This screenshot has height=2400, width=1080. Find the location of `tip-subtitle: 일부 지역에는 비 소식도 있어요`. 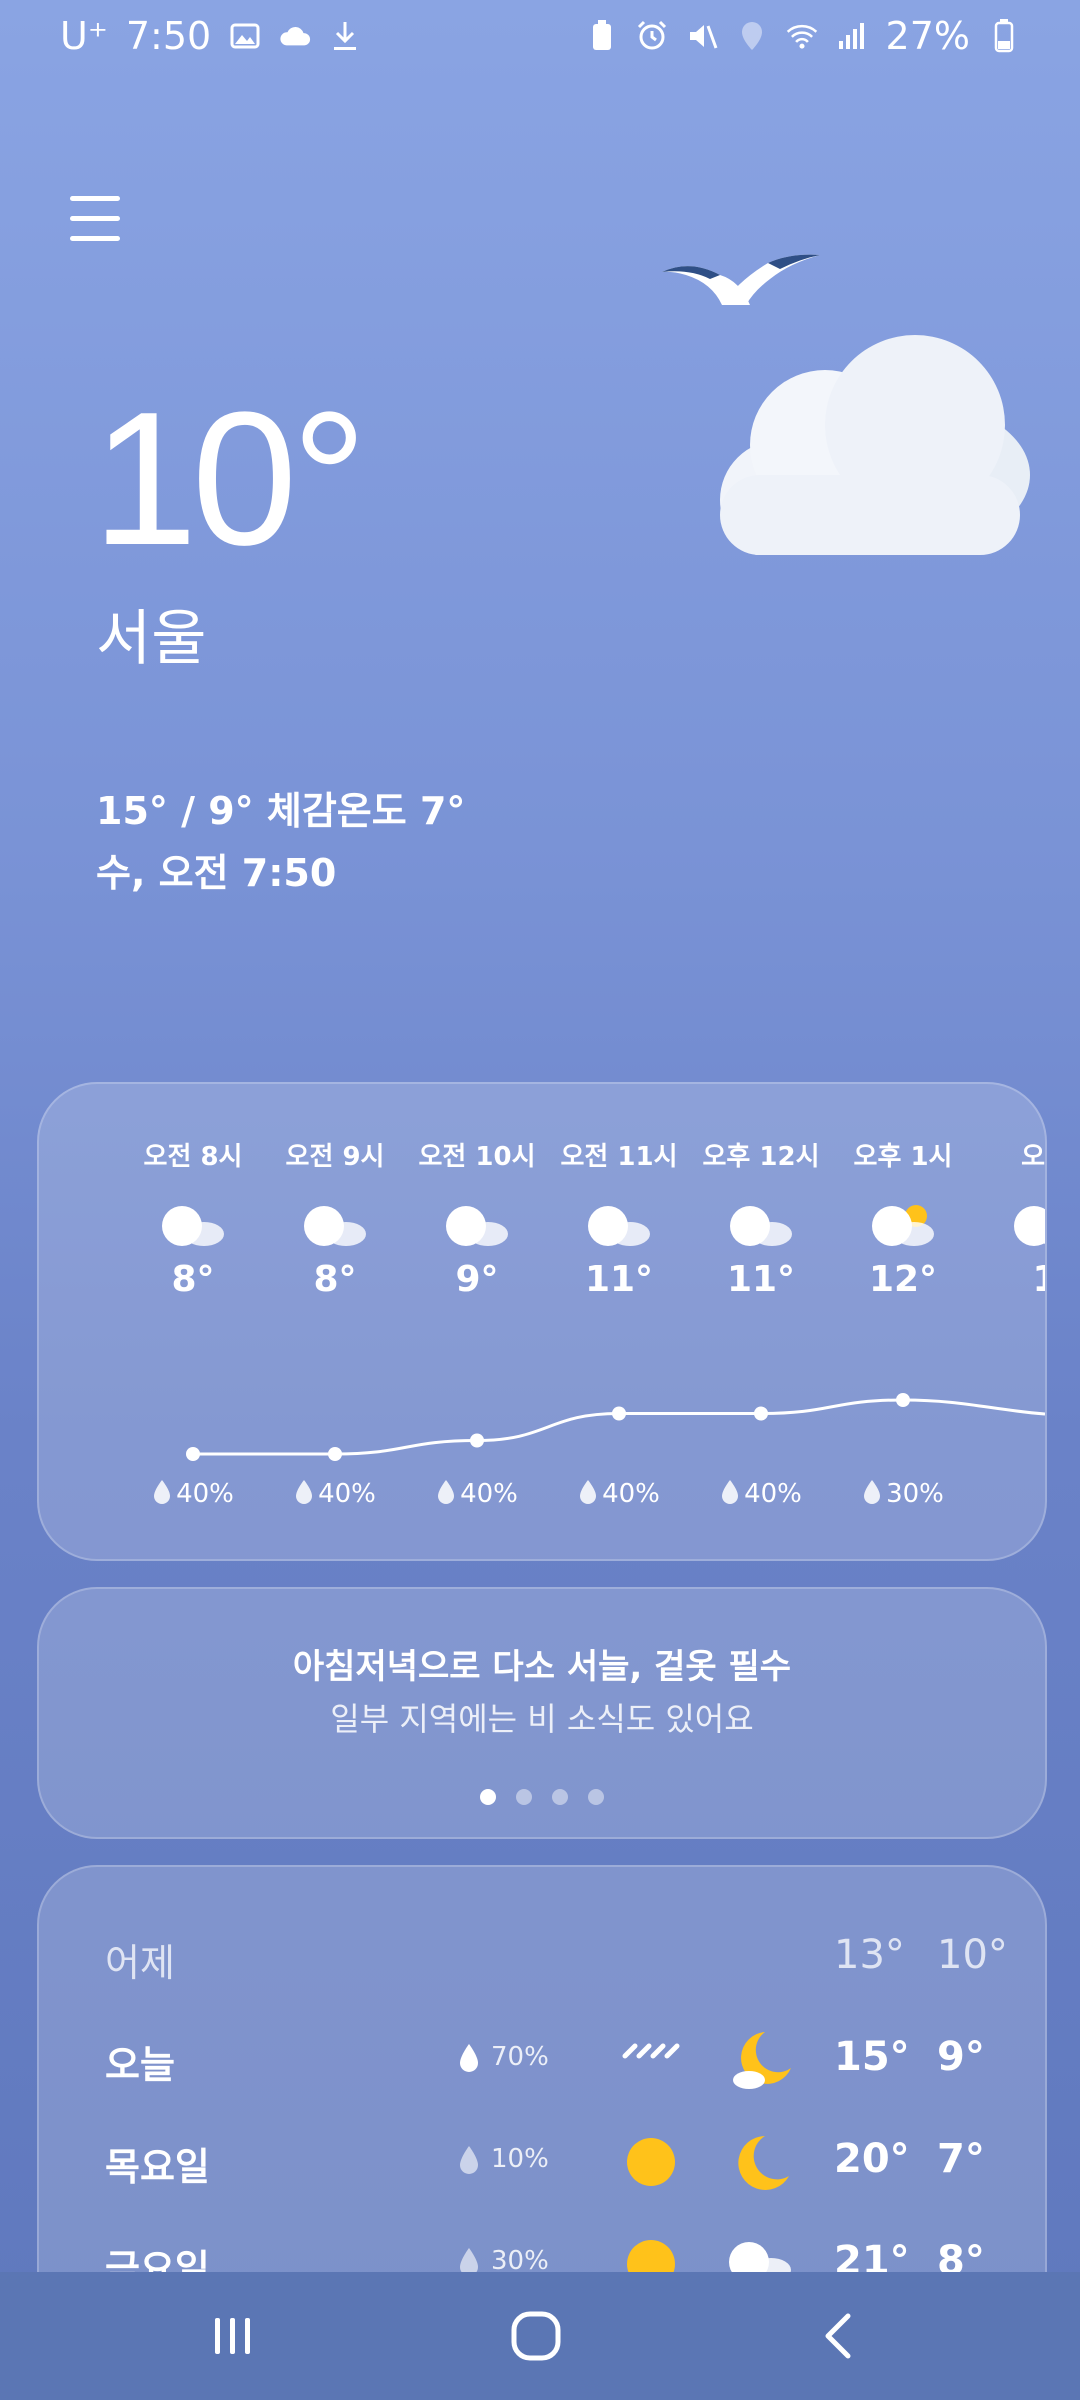

tip-subtitle: 일부 지역에는 비 소식도 있어요 is located at coordinates (542, 1719).